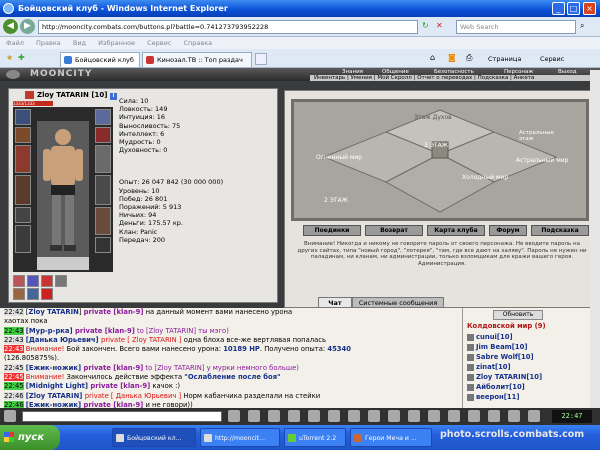 This screenshot has height=450, width=600. I want to click on translit-icon, so click(354, 416).